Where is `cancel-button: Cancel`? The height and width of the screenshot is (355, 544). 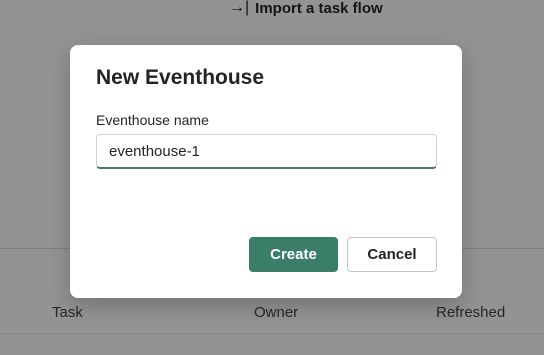
cancel-button: Cancel is located at coordinates (392, 254).